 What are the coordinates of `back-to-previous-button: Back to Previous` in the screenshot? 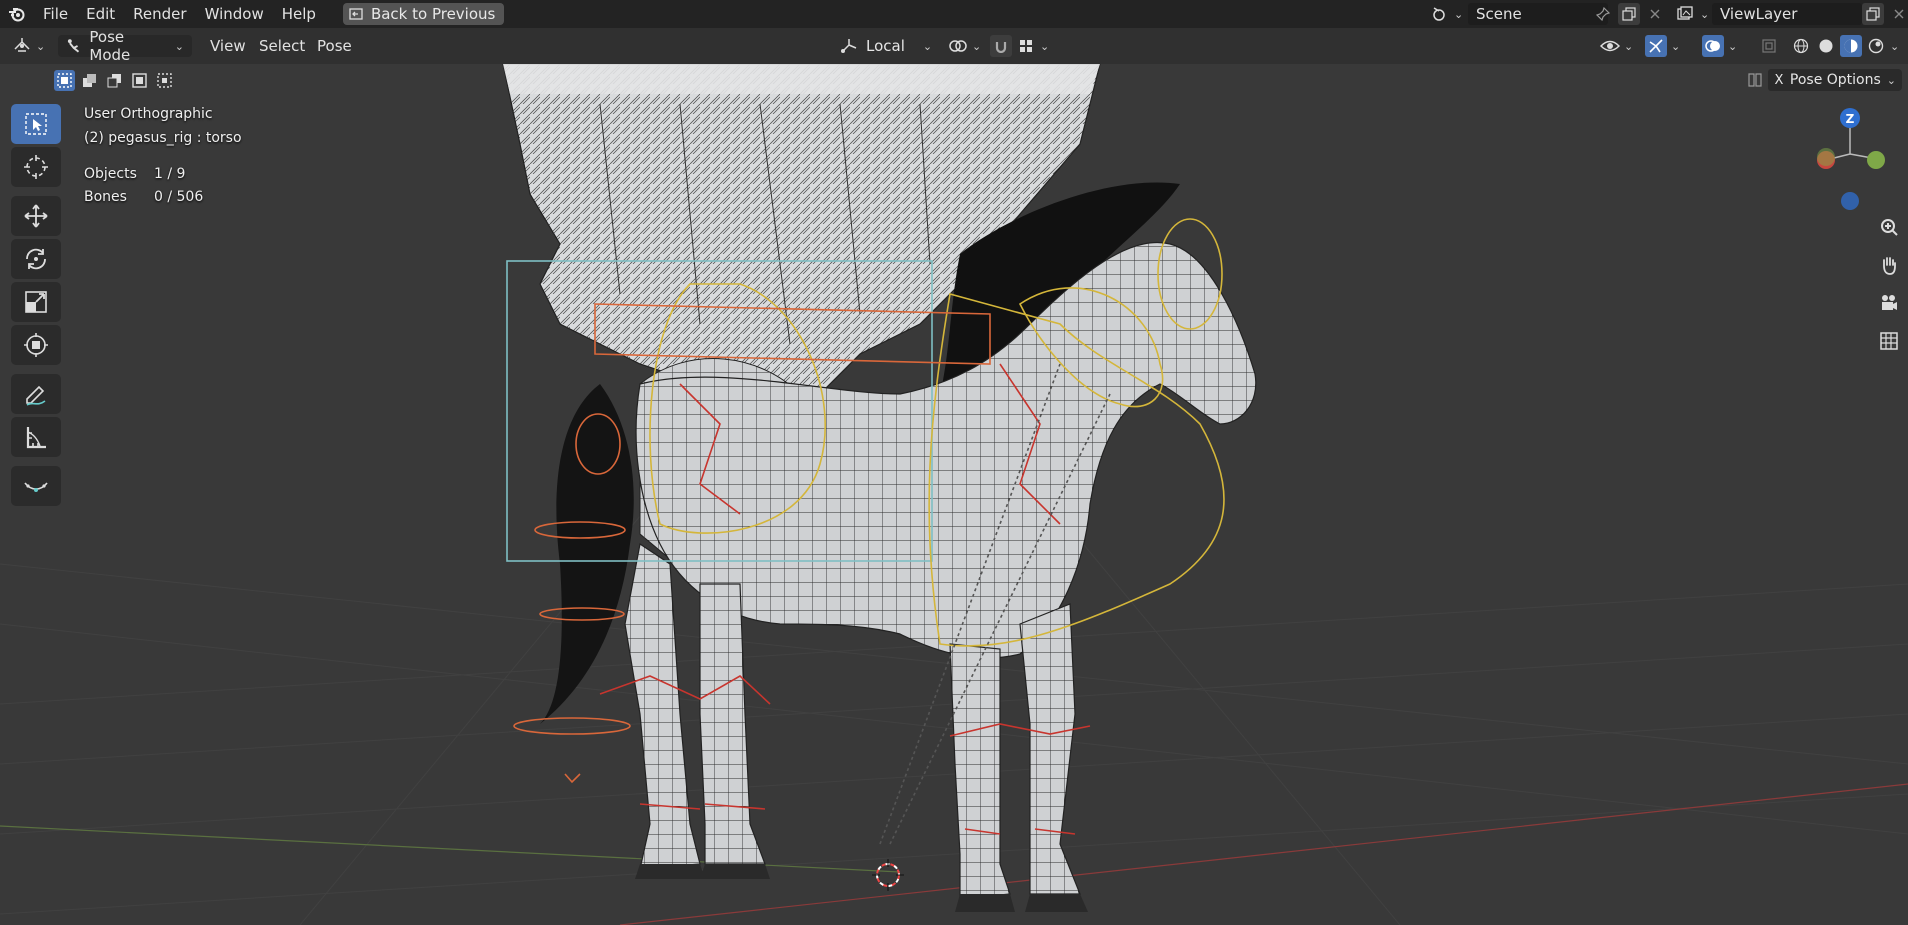 It's located at (423, 14).